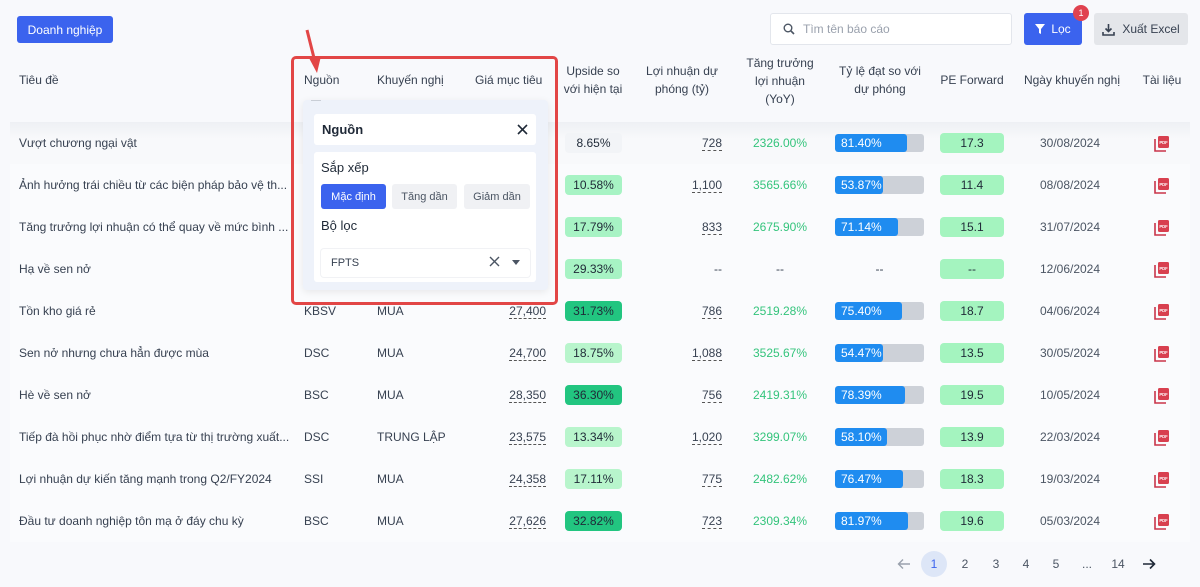  I want to click on target-price: 24,358, so click(527, 479).